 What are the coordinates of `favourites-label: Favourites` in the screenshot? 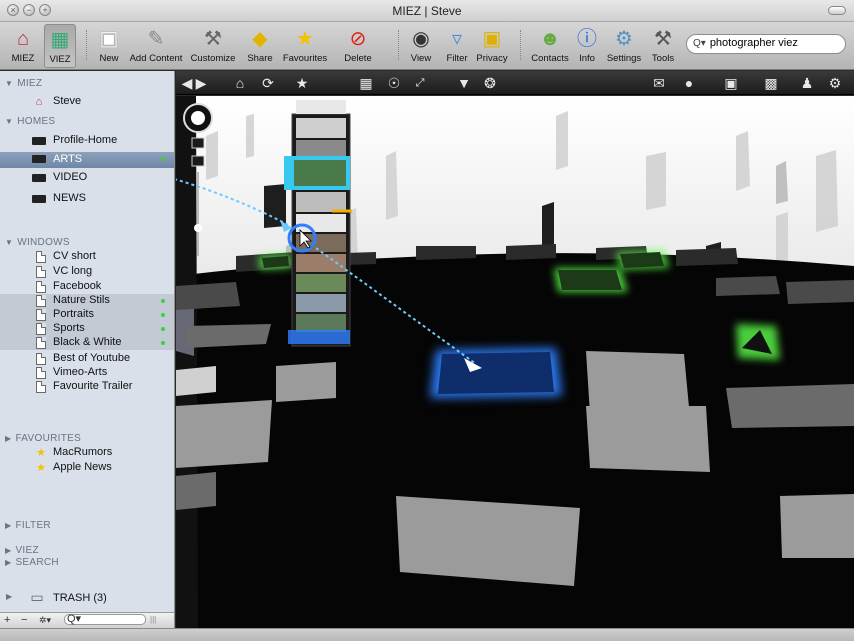 It's located at (305, 58).